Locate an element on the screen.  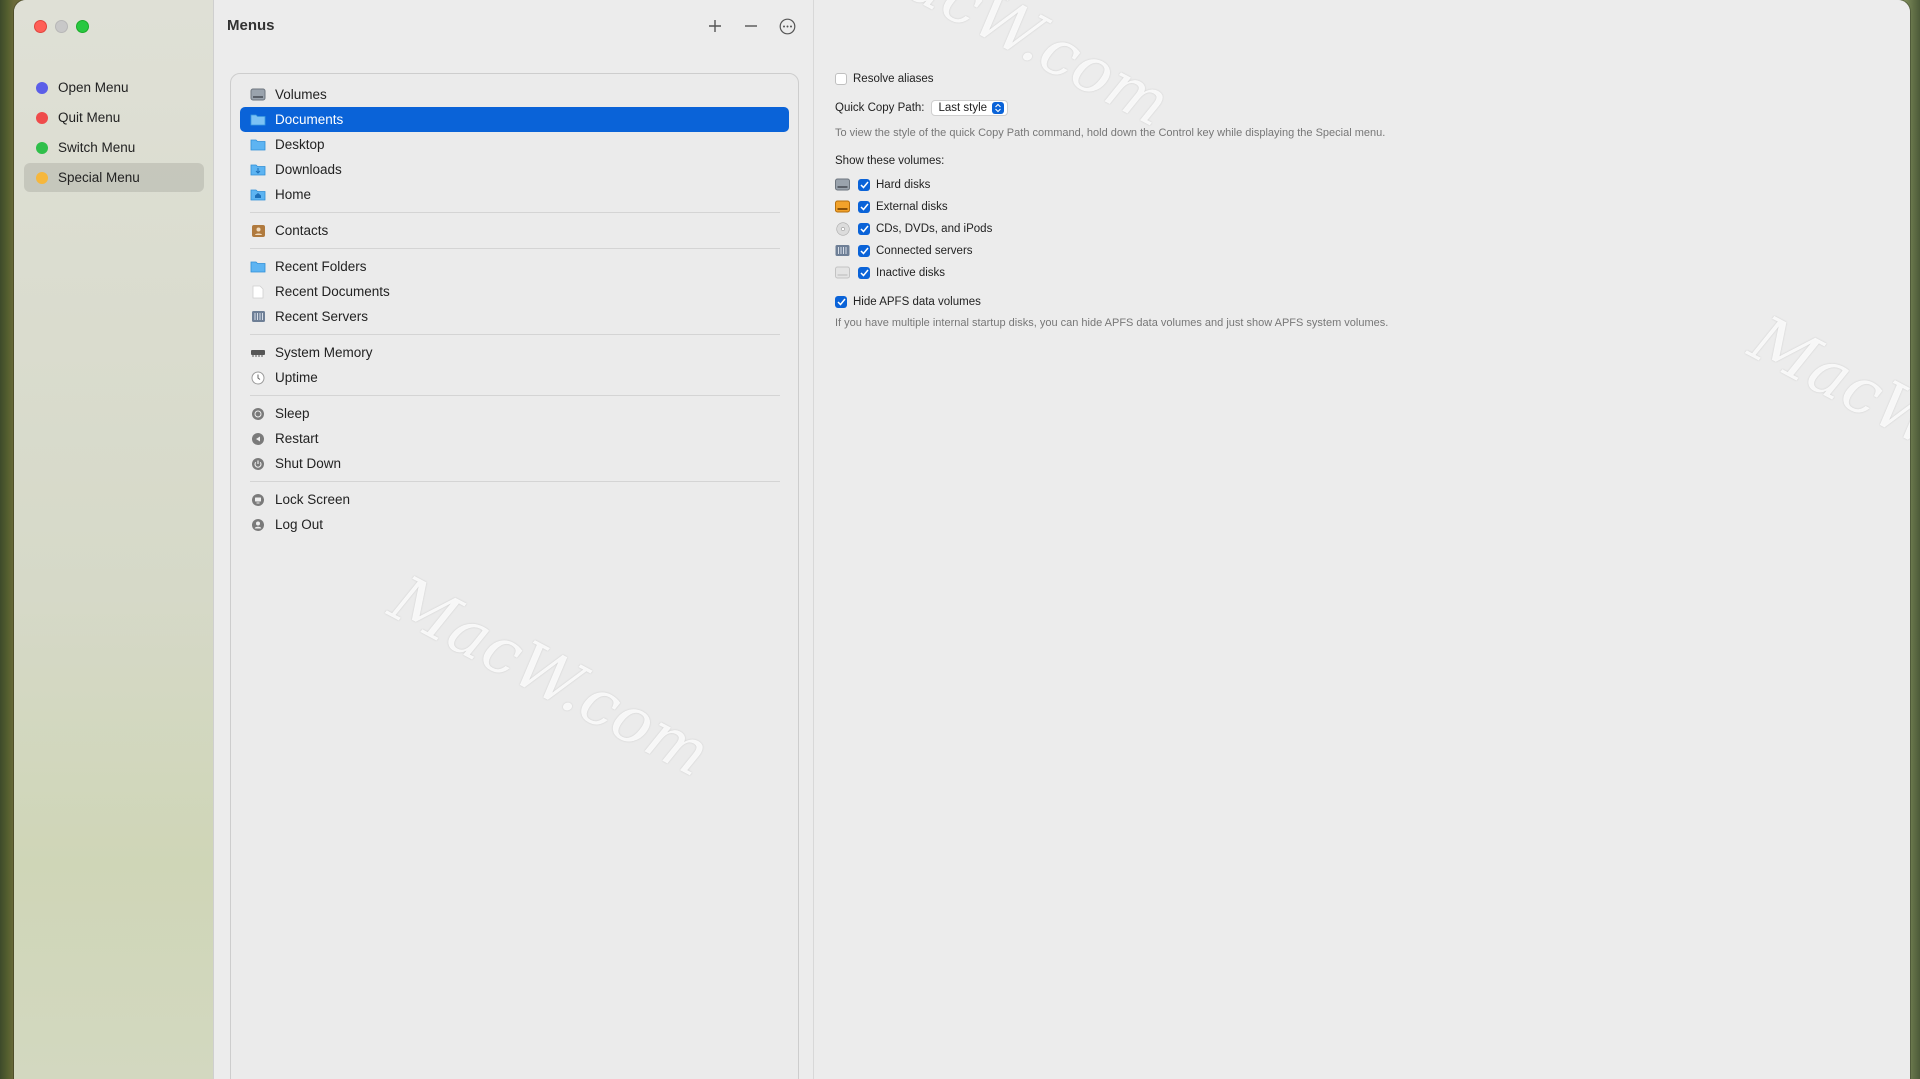
list-item-label: Volumes is located at coordinates (301, 94).